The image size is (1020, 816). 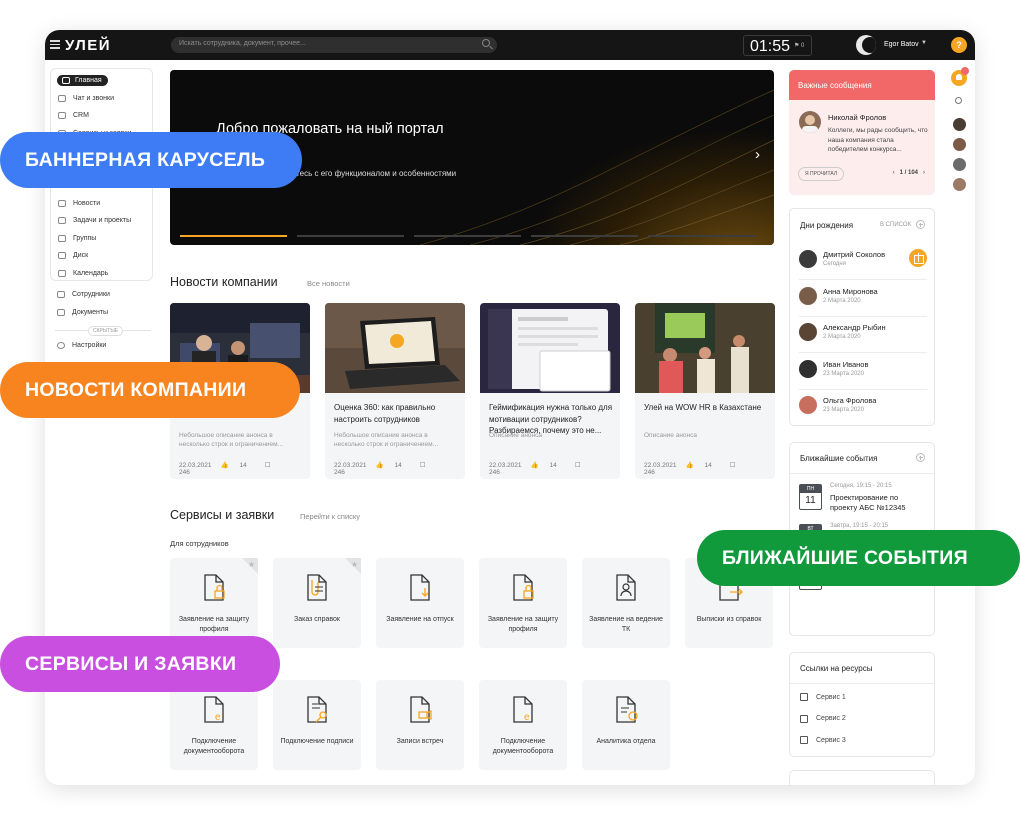 I want to click on service-tile: Записи встреч, so click(x=420, y=725).